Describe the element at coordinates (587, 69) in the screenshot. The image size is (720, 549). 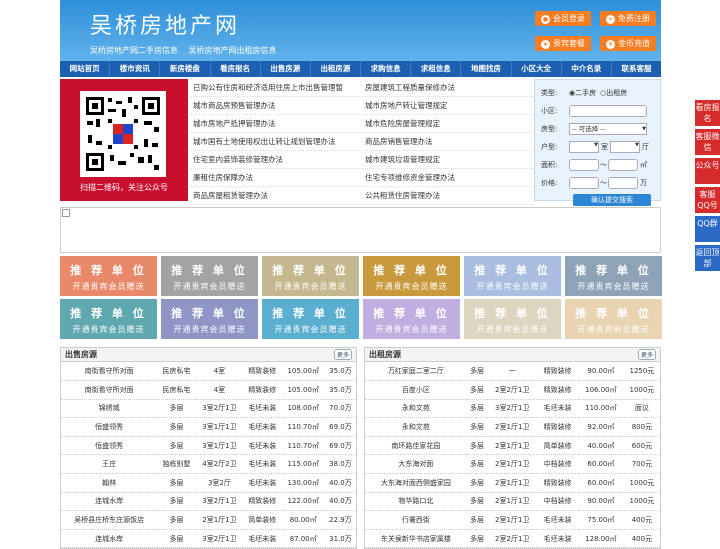
I see `nav-agencies: 中介名录` at that location.